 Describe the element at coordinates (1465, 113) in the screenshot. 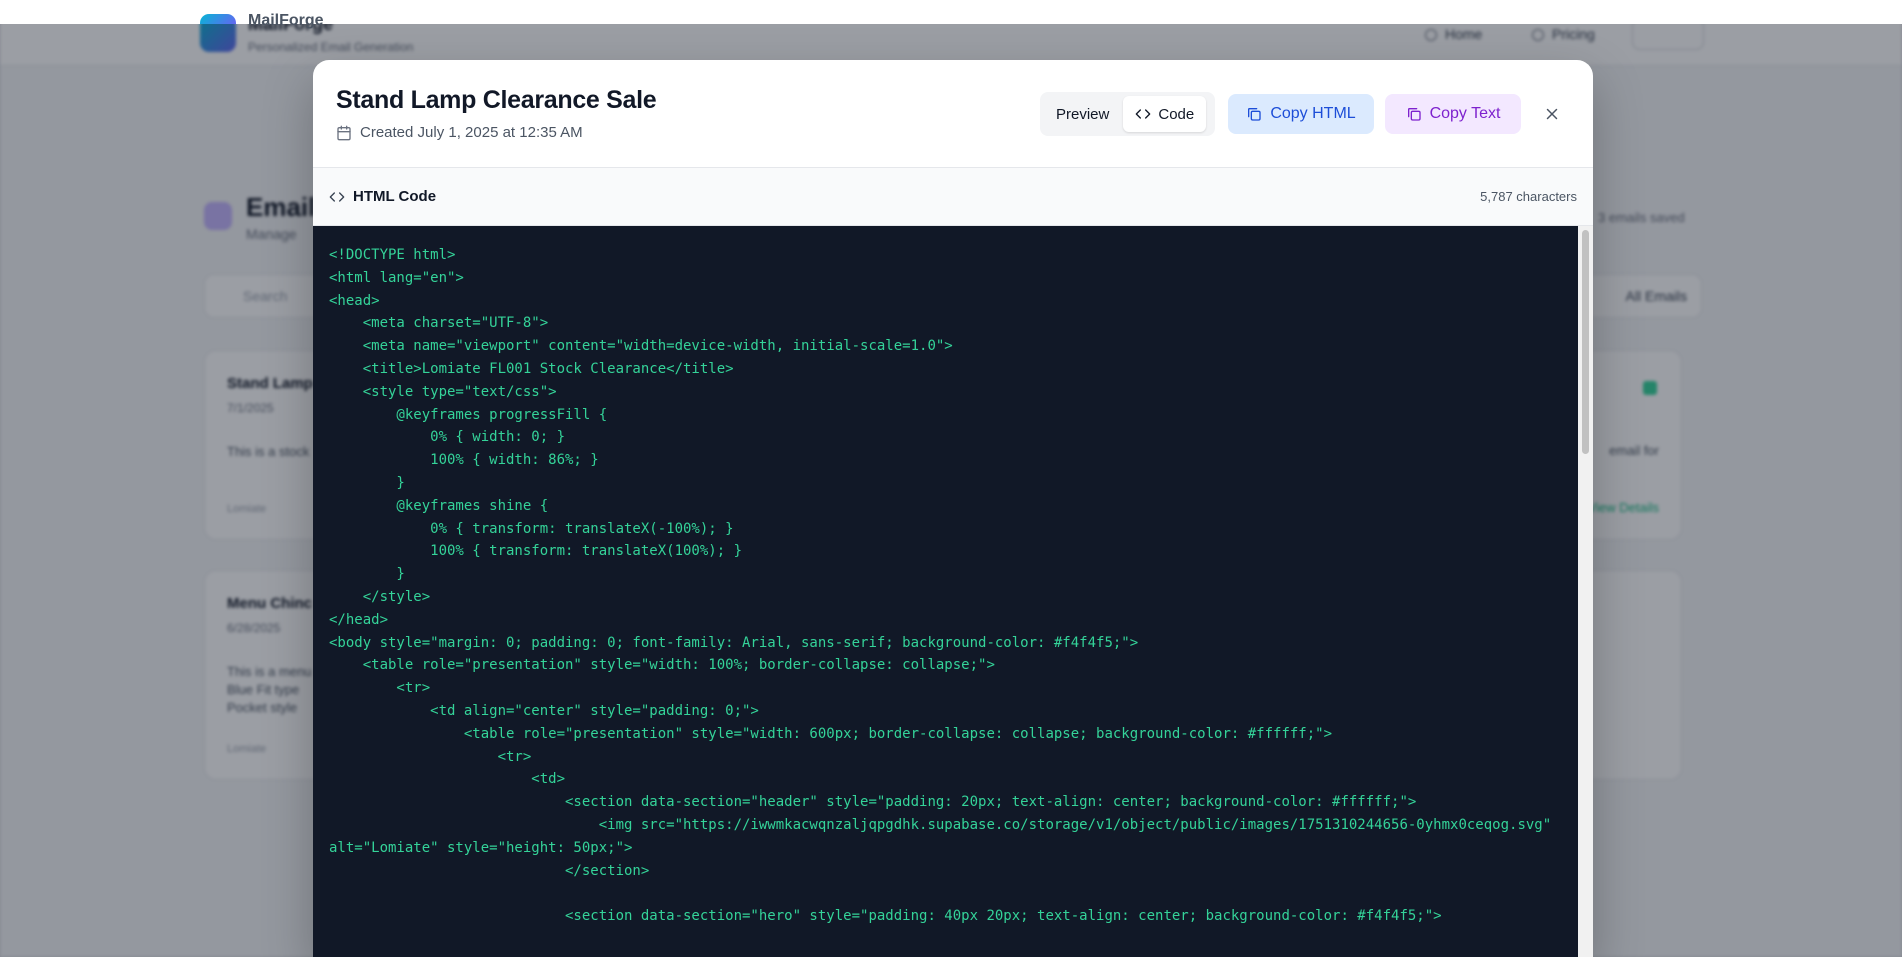

I see `copy-text-label: Copy Text` at that location.